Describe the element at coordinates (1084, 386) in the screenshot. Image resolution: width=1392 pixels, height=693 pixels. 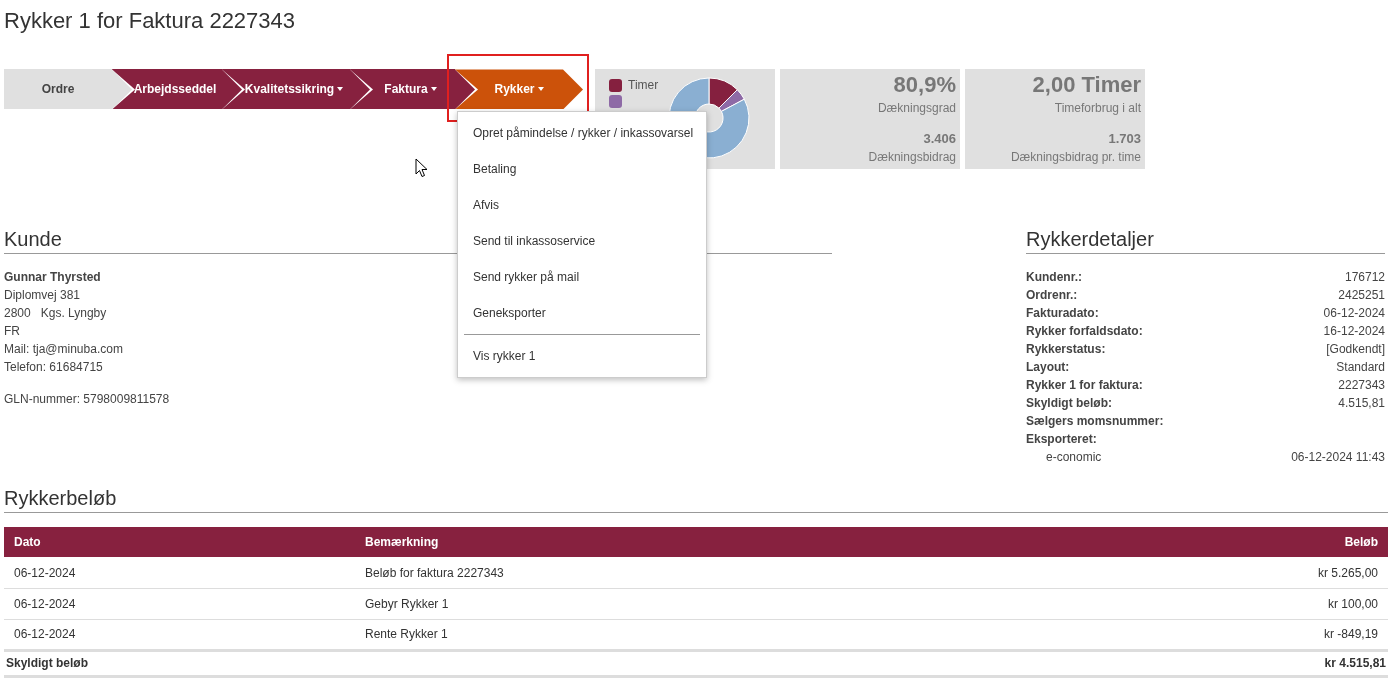
I see `detail-label: Rykker 1 for faktura:` at that location.